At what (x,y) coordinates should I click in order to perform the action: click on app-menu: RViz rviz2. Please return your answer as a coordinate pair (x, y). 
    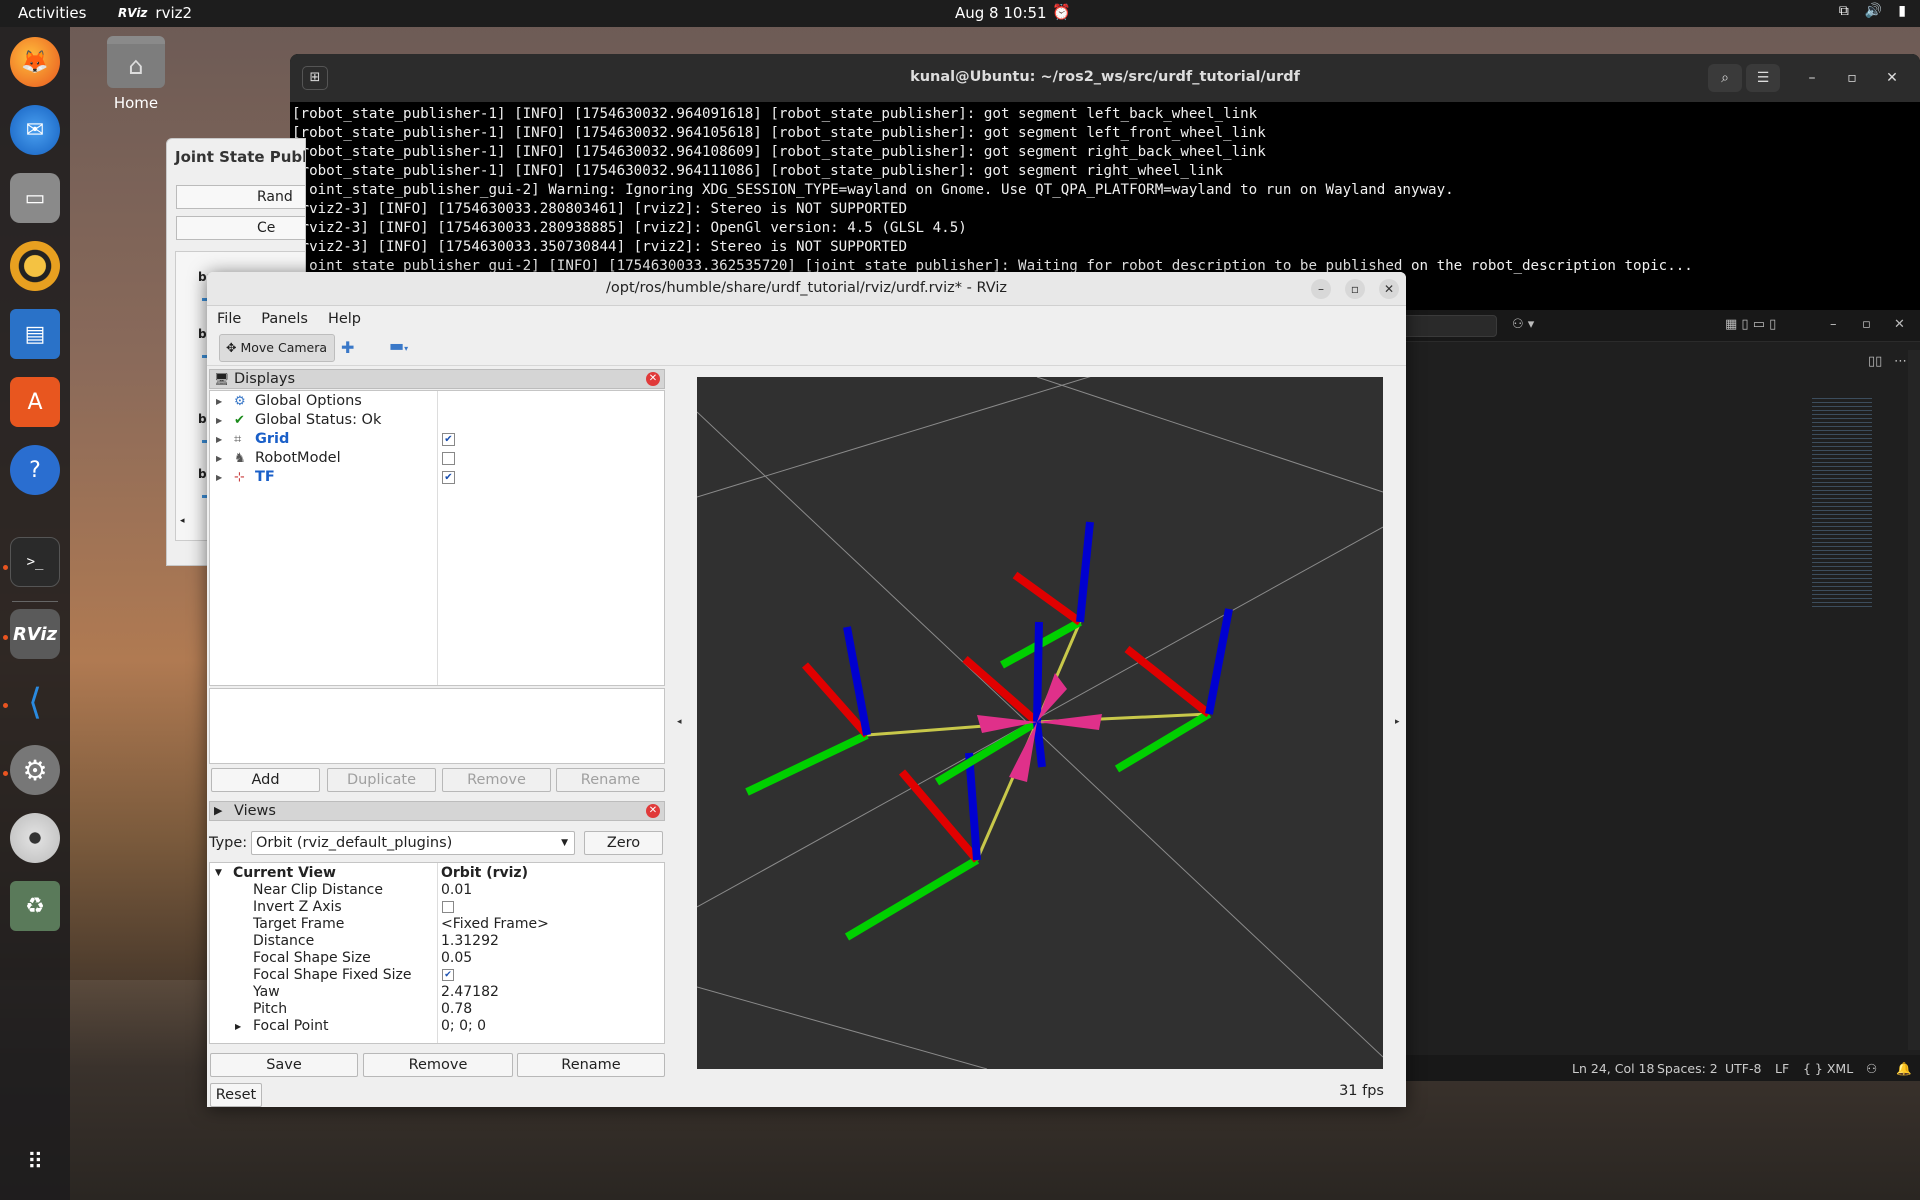
    Looking at the image, I should click on (155, 13).